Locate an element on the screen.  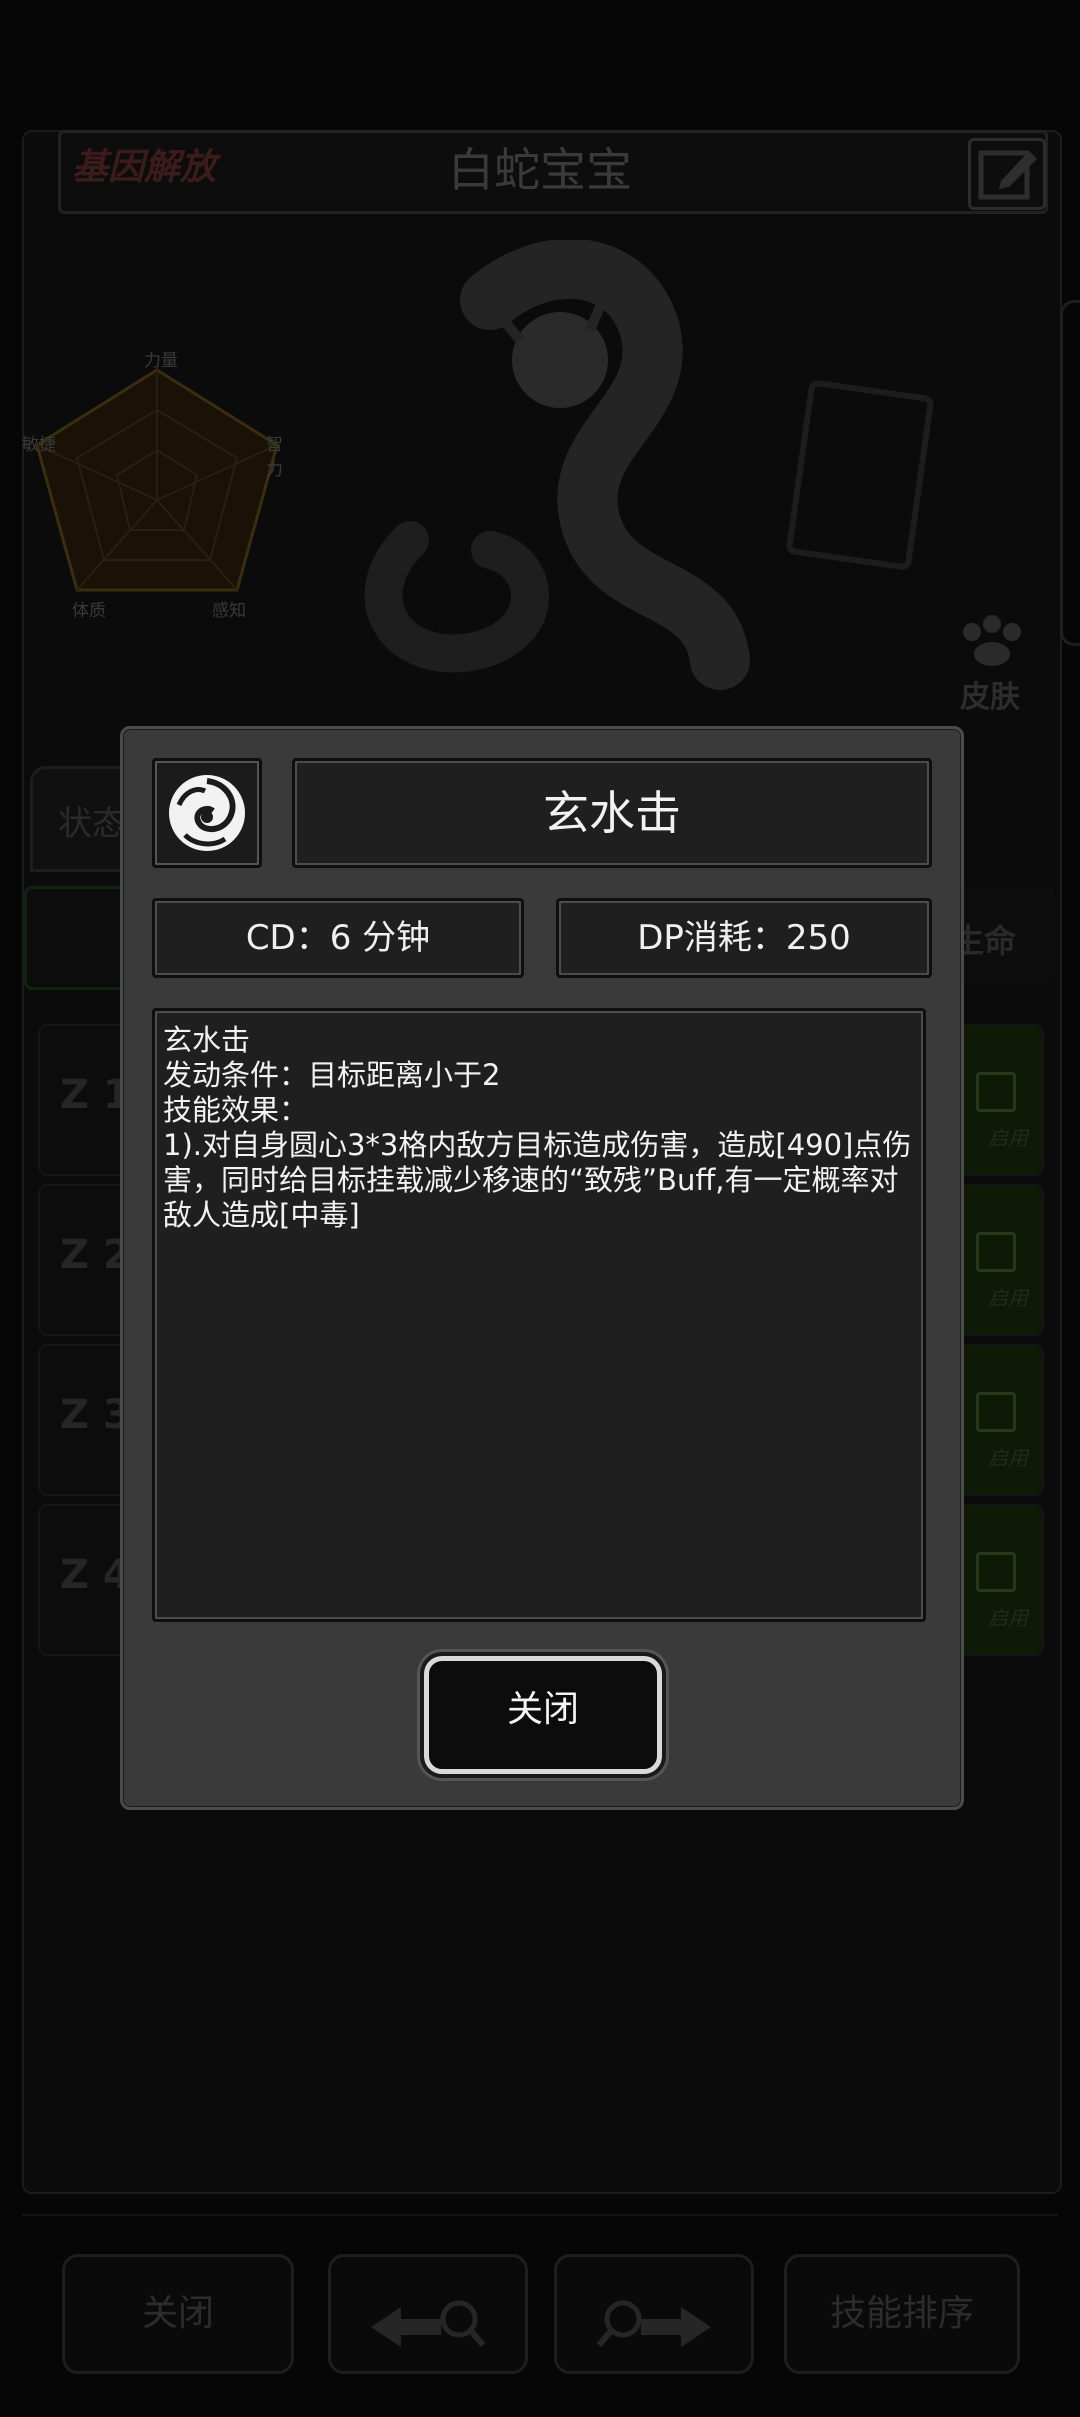
edit-name-button is located at coordinates (1007, 174).